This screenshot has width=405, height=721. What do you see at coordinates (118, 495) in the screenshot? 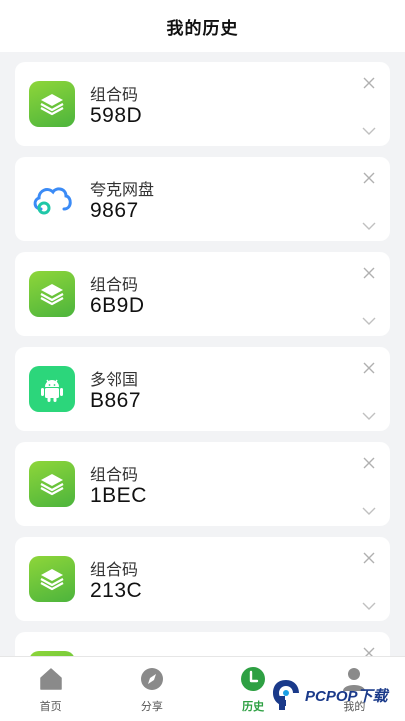
I see `share-code: 1BEC` at bounding box center [118, 495].